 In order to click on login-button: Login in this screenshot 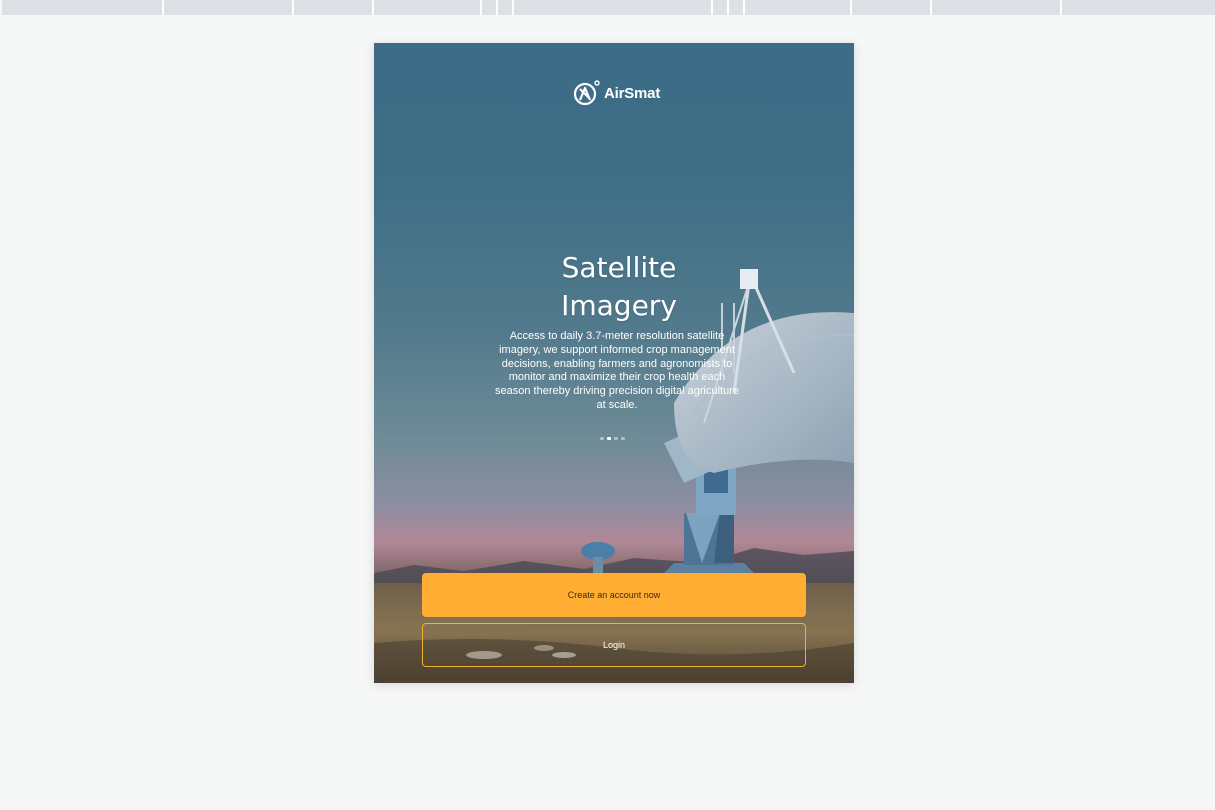, I will do `click(614, 645)`.